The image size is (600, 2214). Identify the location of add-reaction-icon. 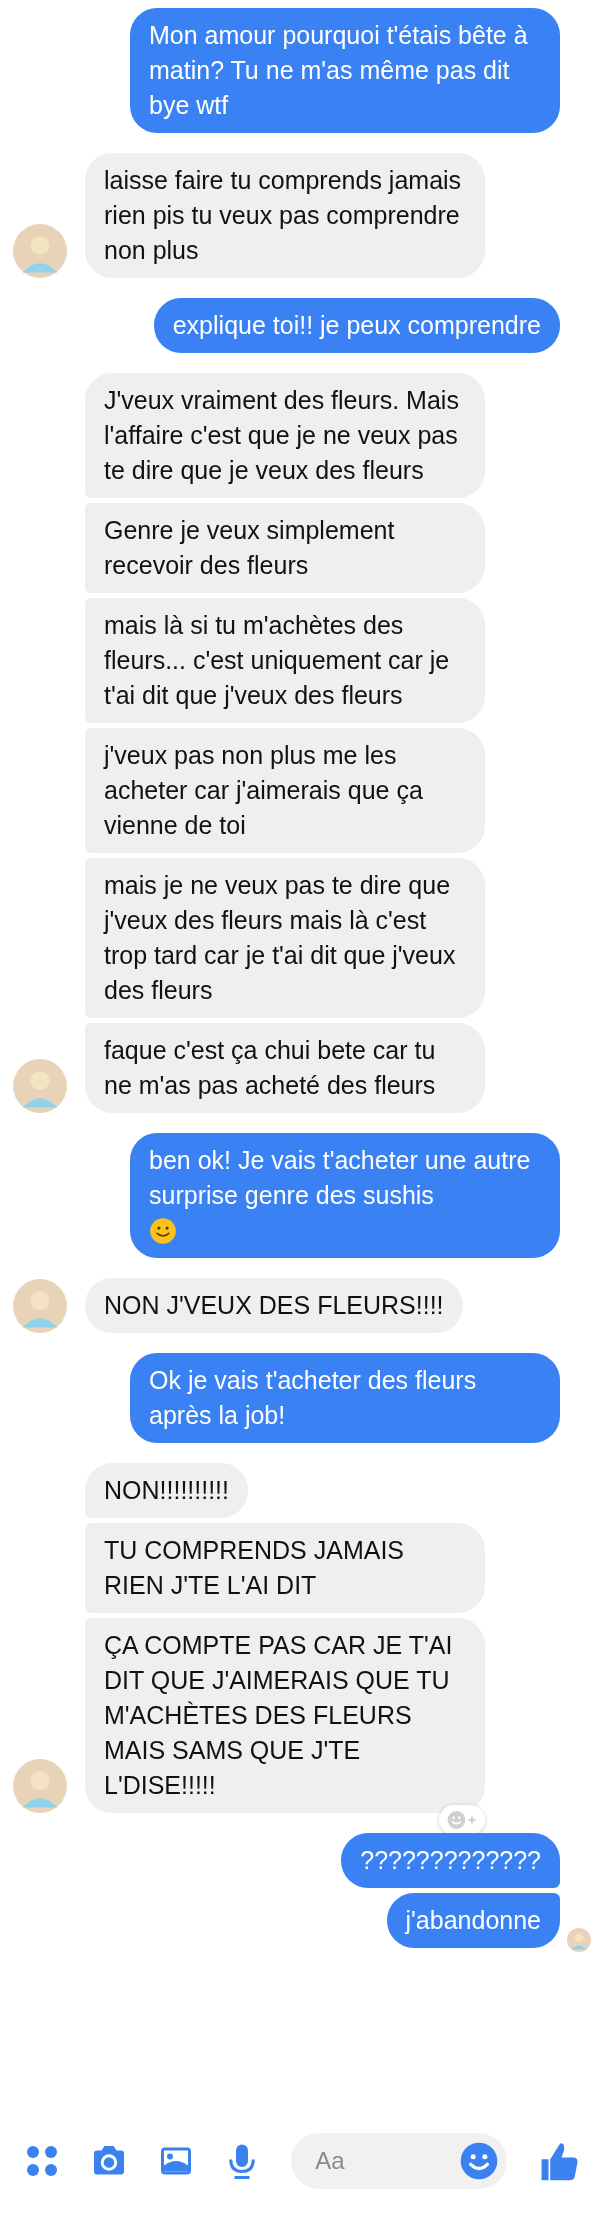
(462, 1820).